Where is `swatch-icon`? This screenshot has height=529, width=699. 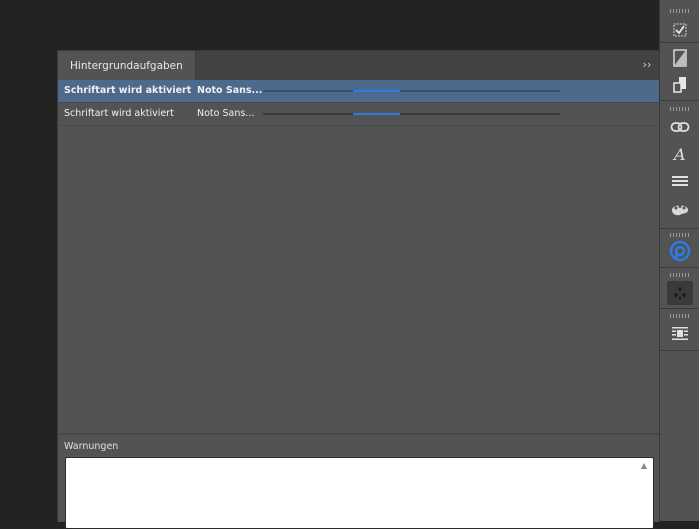 swatch-icon is located at coordinates (680, 58).